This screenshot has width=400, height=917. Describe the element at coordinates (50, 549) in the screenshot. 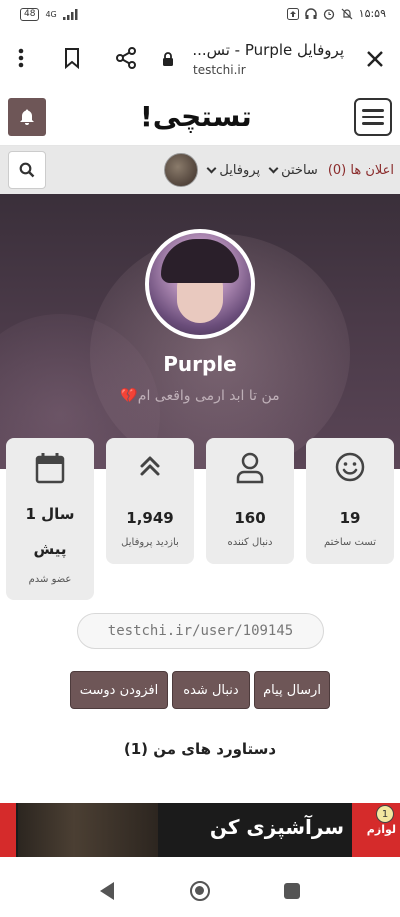

I see `stat-value-line2: پیش` at that location.